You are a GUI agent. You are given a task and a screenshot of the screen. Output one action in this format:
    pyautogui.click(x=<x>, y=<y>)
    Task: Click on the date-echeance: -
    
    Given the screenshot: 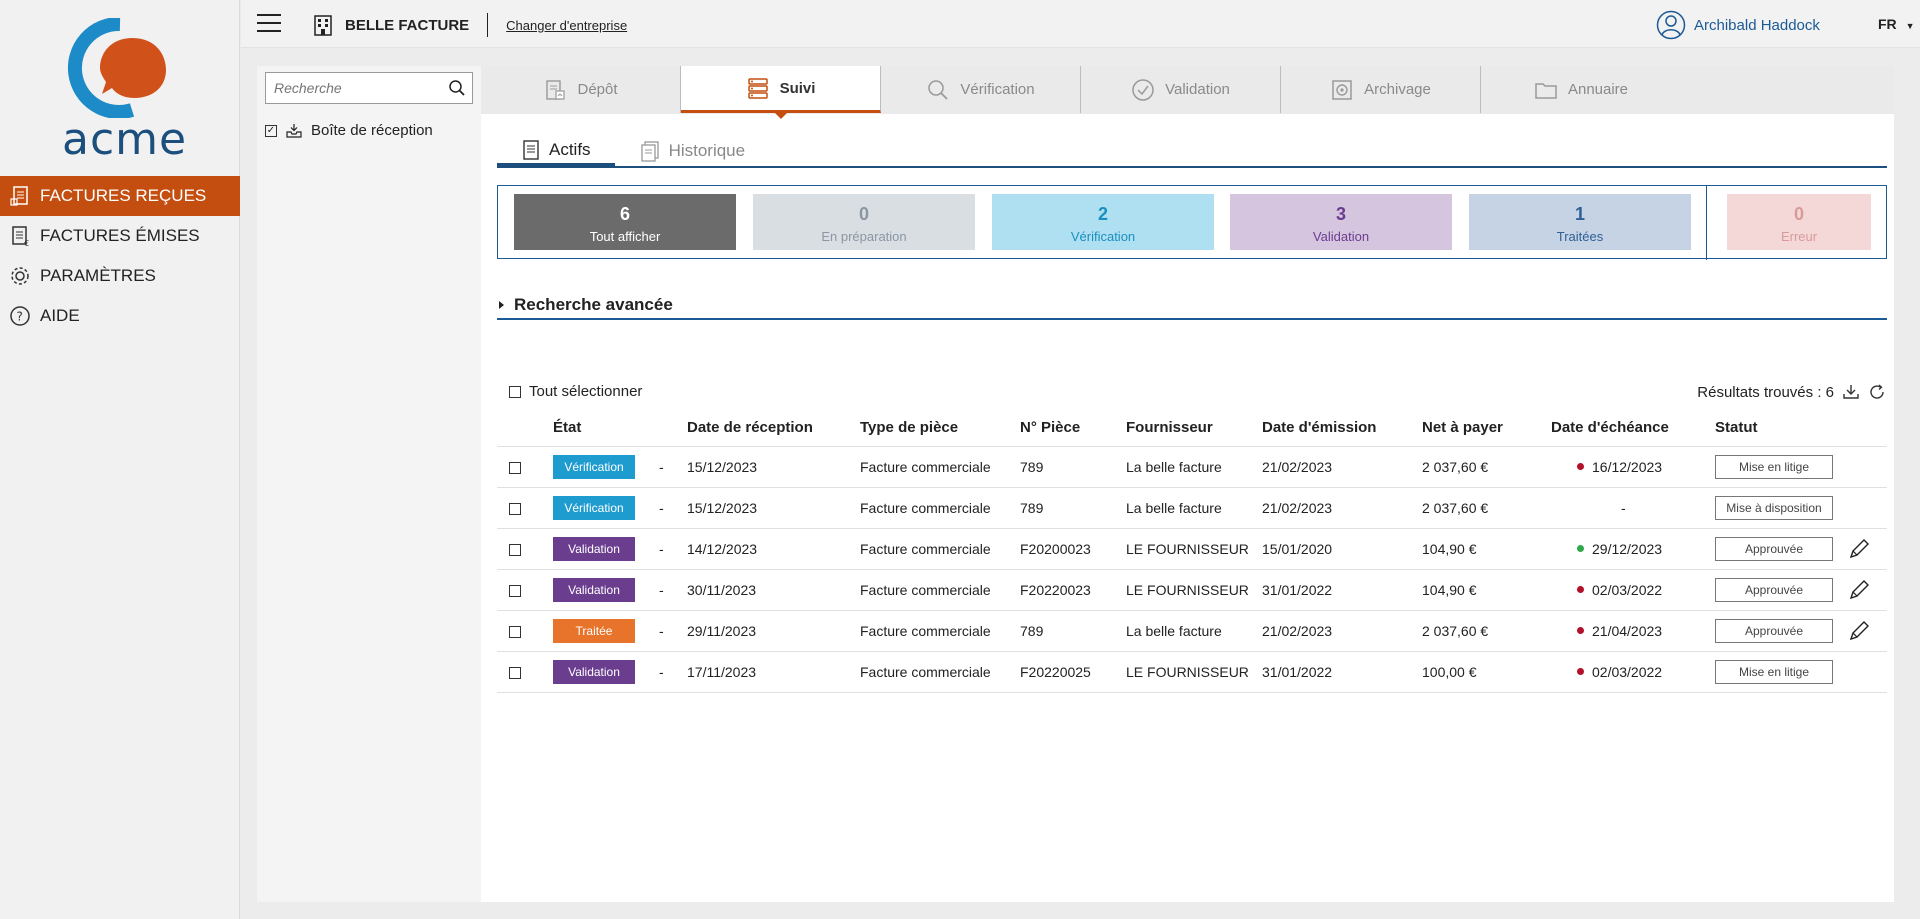 What is the action you would take?
    pyautogui.click(x=1623, y=508)
    